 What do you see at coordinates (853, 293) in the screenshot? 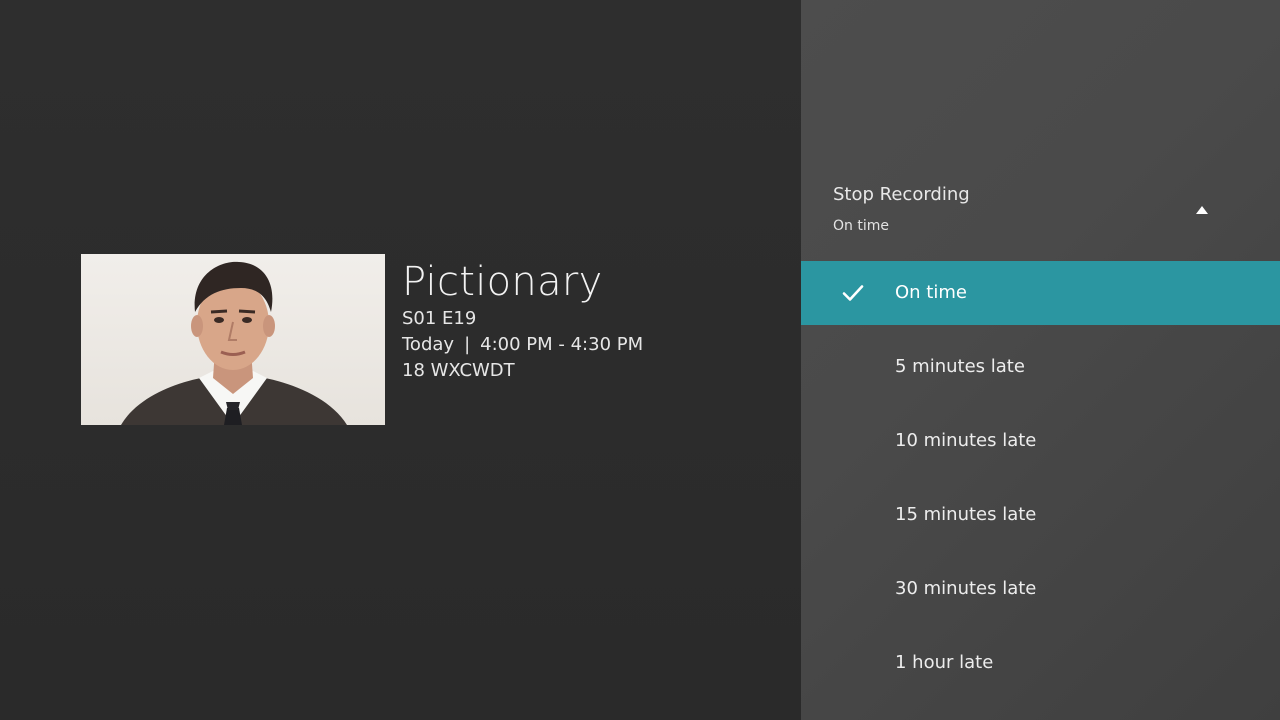
I see `checkmark-icon` at bounding box center [853, 293].